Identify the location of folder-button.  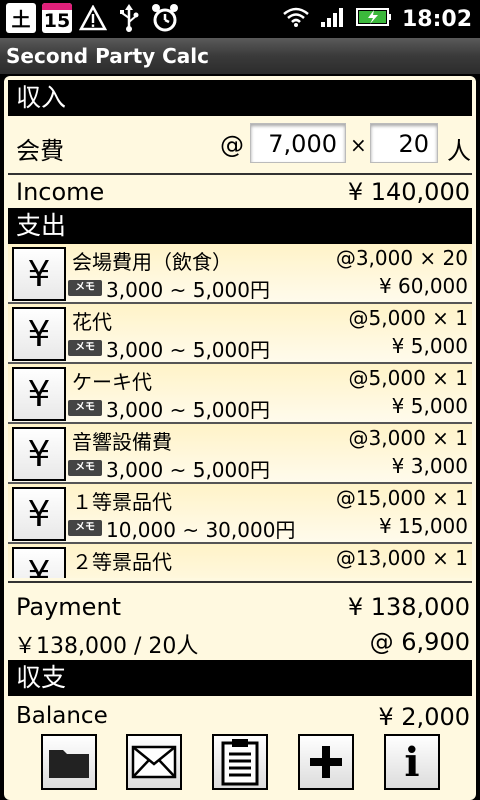
(69, 762).